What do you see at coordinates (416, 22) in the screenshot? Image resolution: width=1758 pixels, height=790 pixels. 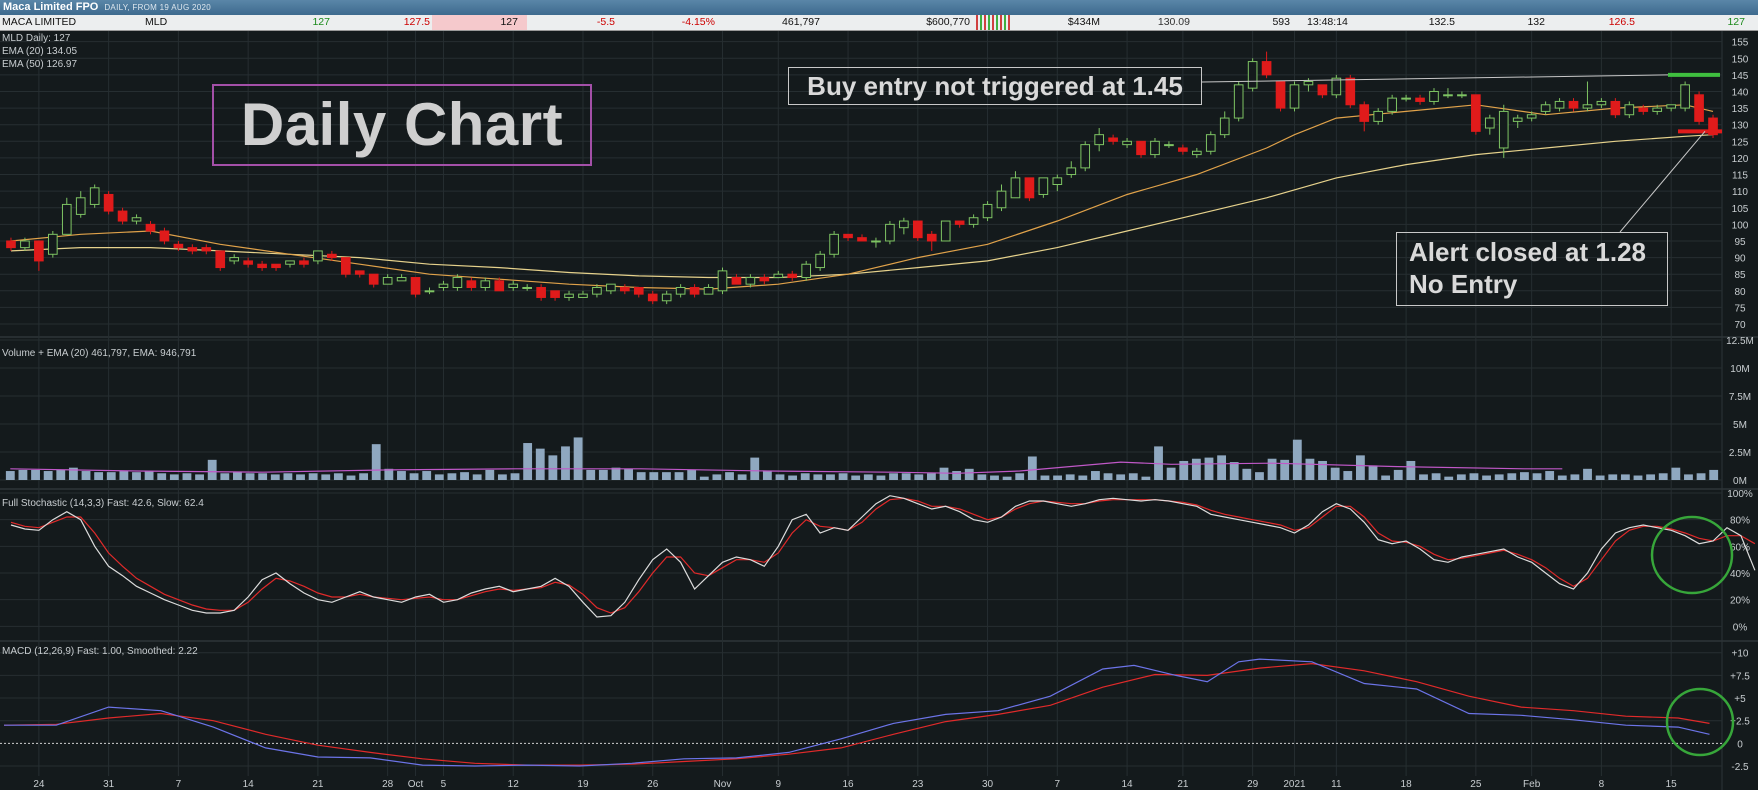 I see `quote-bid: 127.5` at bounding box center [416, 22].